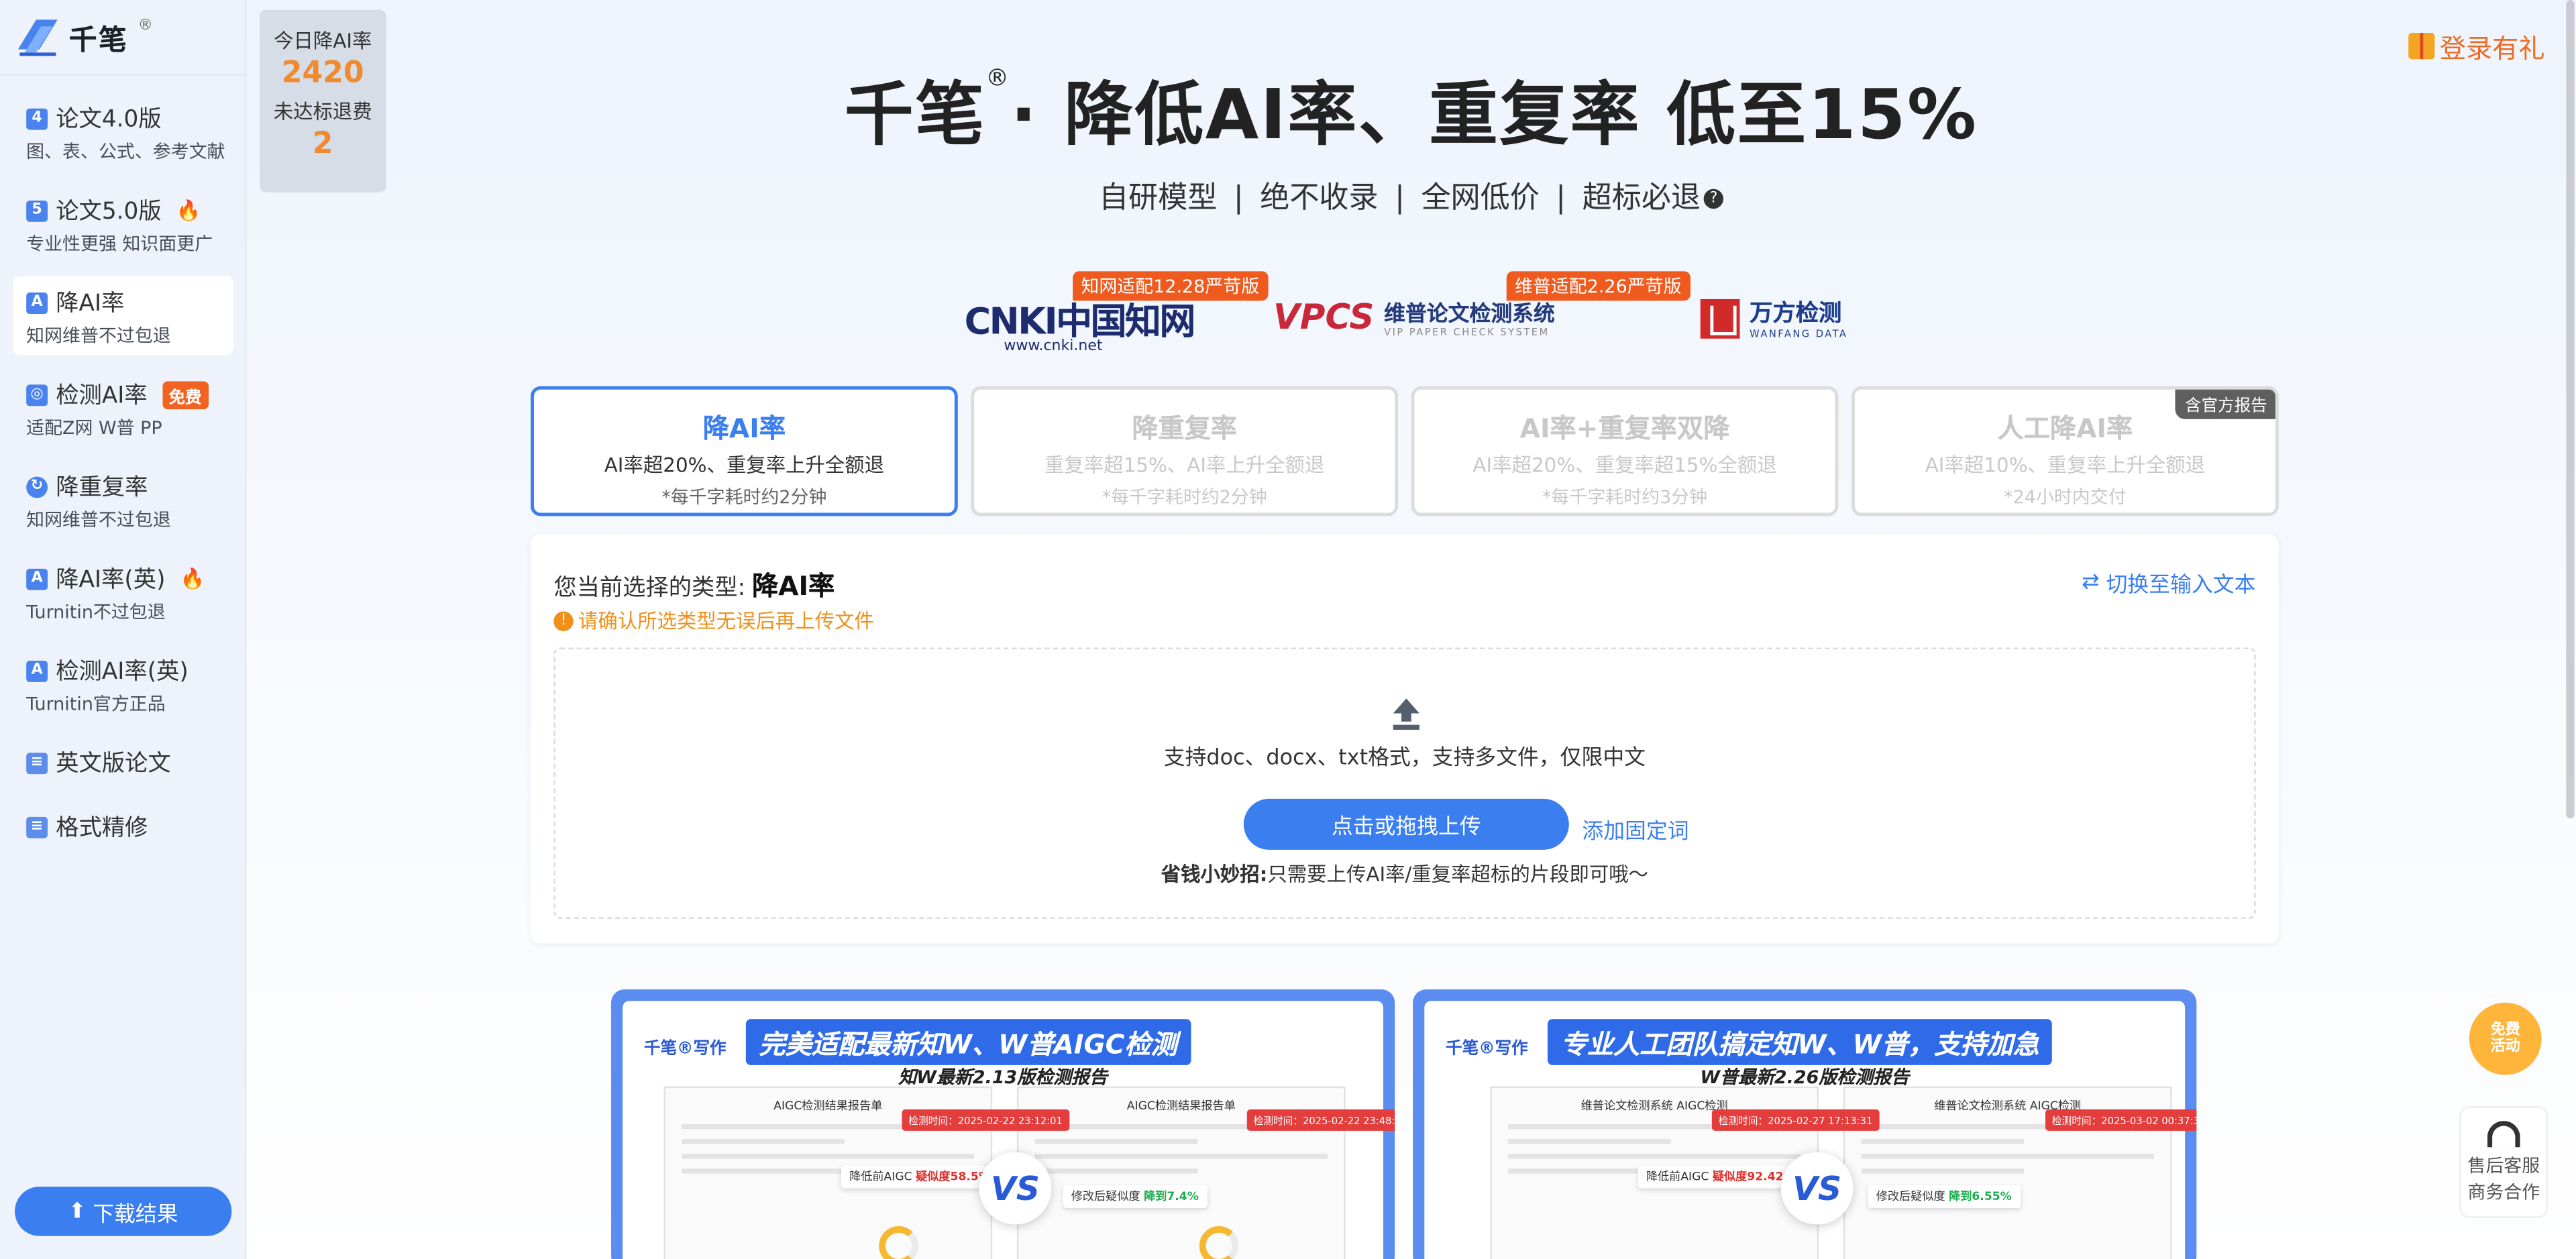 The width and height of the screenshot is (2576, 1259). I want to click on warning-icon: !, so click(563, 620).